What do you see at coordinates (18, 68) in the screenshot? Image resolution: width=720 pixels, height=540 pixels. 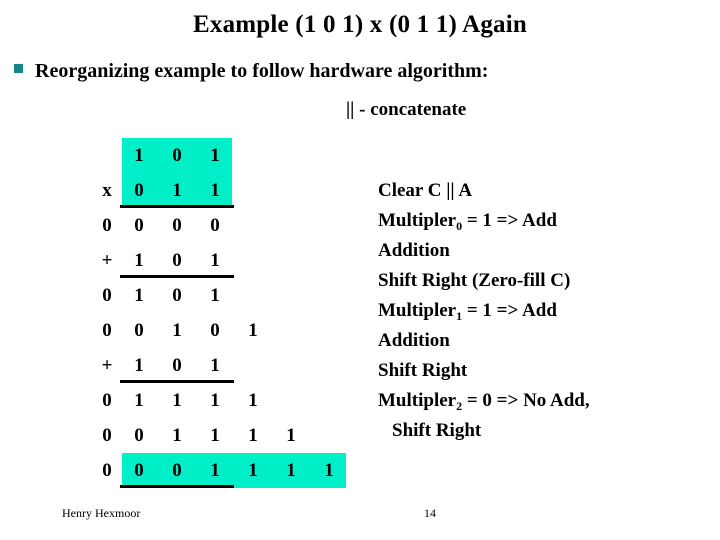 I see `square-bullet-icon` at bounding box center [18, 68].